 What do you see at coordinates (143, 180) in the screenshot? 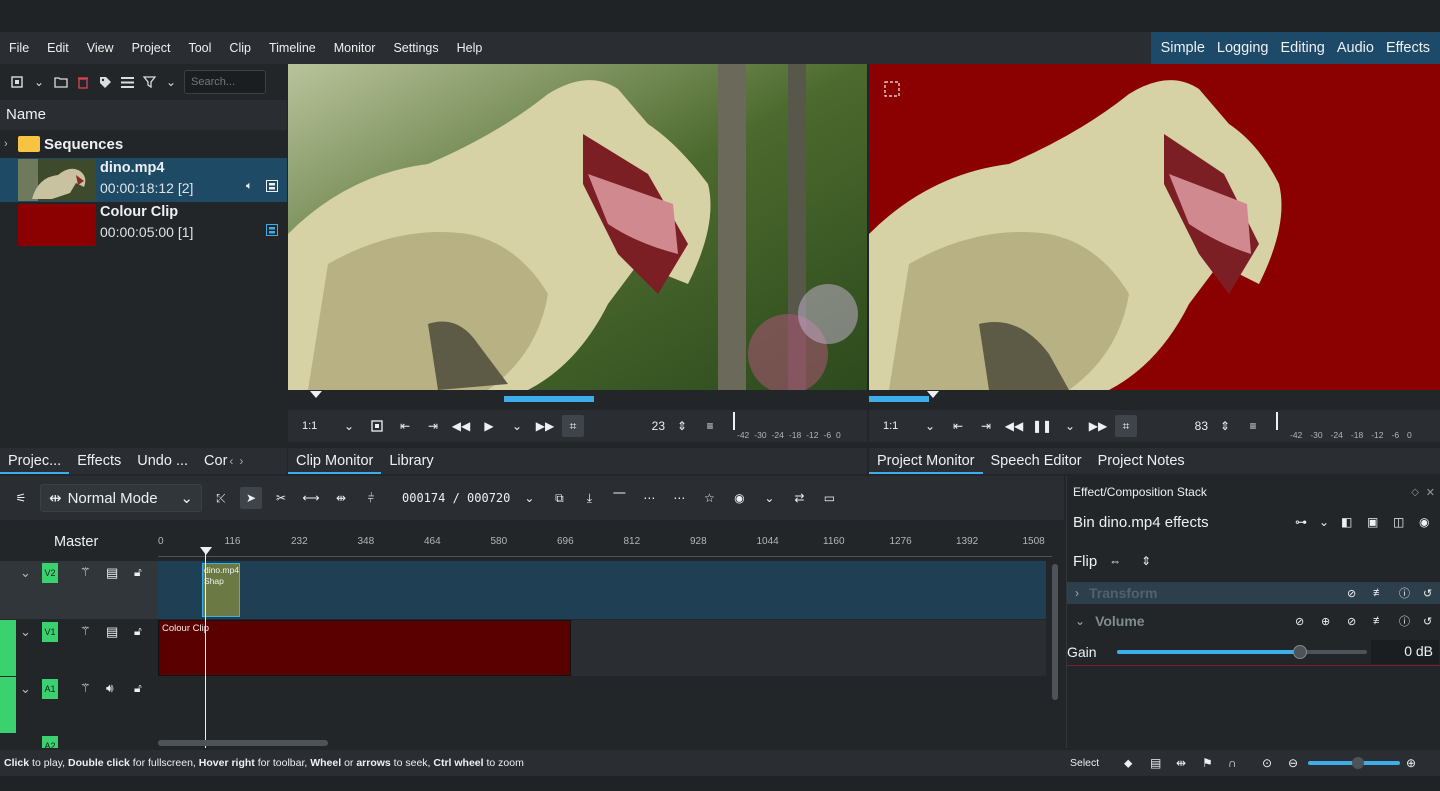
I see `bin-clip-row: dino.mp4 00:00:18:12 [2] 🔈︎` at bounding box center [143, 180].